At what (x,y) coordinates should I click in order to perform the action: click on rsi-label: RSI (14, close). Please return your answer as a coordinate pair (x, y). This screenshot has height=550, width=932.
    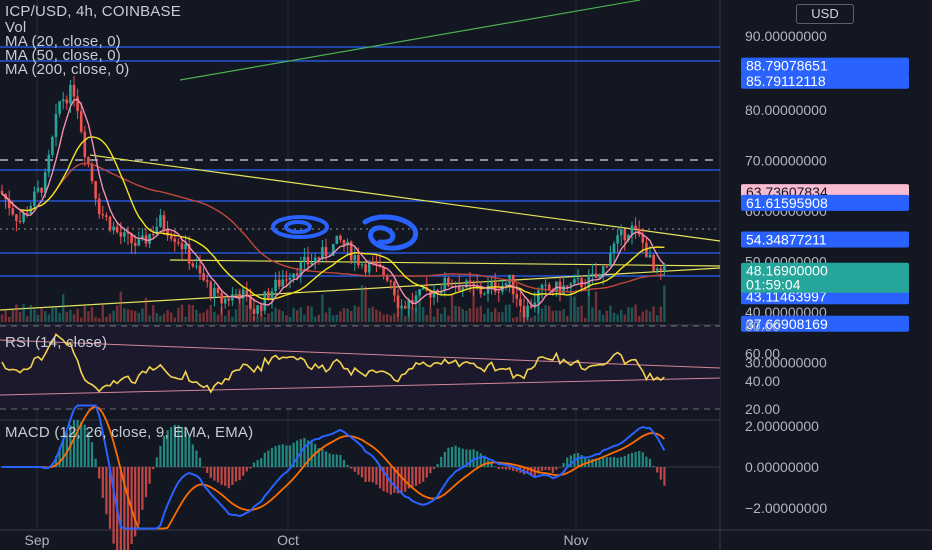
    Looking at the image, I should click on (56, 342).